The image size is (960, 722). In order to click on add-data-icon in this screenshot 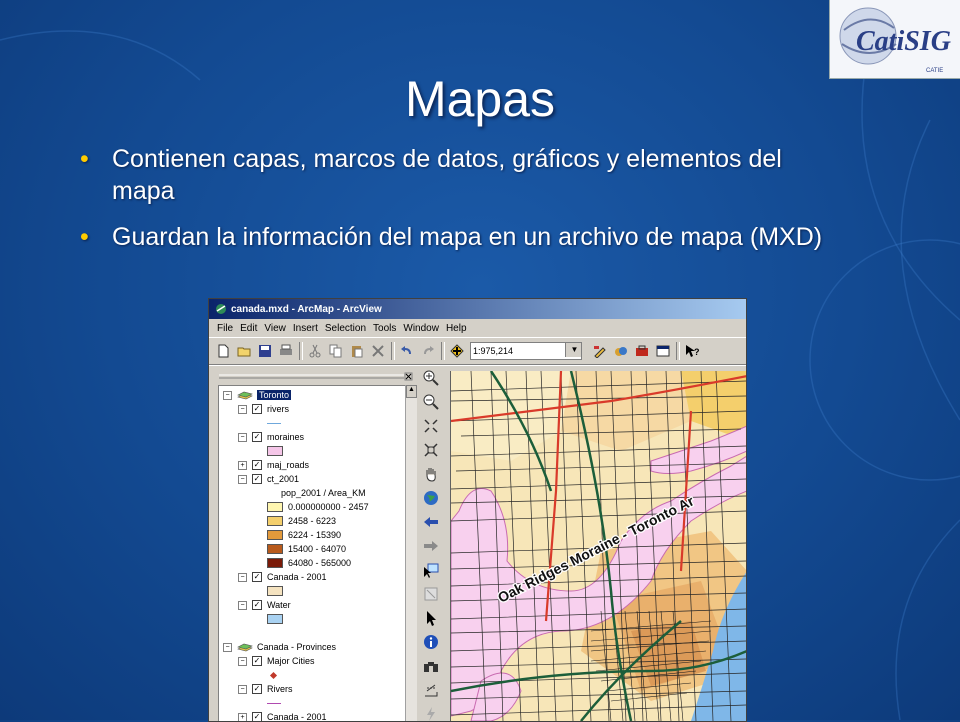, I will do `click(457, 351)`.